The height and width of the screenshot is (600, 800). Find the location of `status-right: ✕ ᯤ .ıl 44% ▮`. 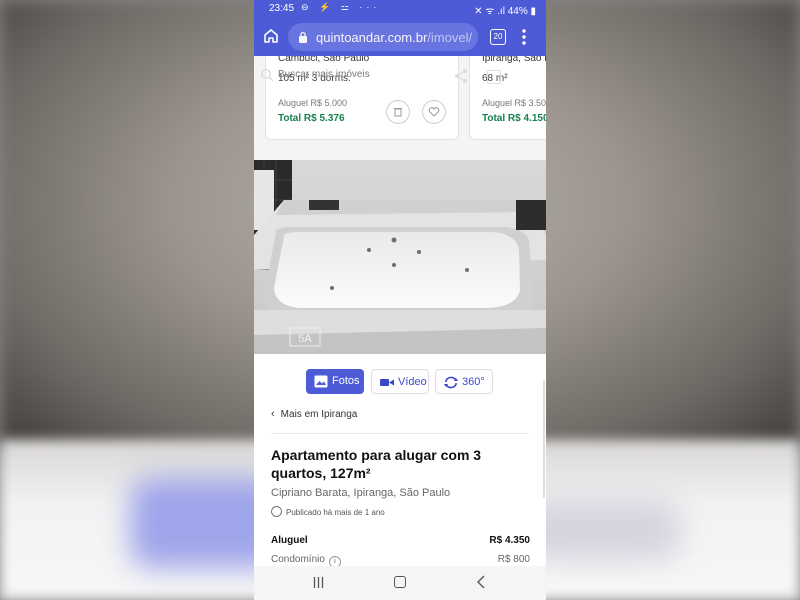

status-right: ✕ ᯤ .ıl 44% ▮ is located at coordinates (505, 11).